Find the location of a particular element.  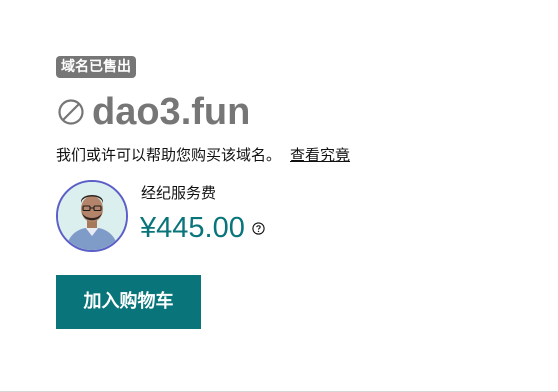

domain-name: dao3.fun is located at coordinates (171, 112).